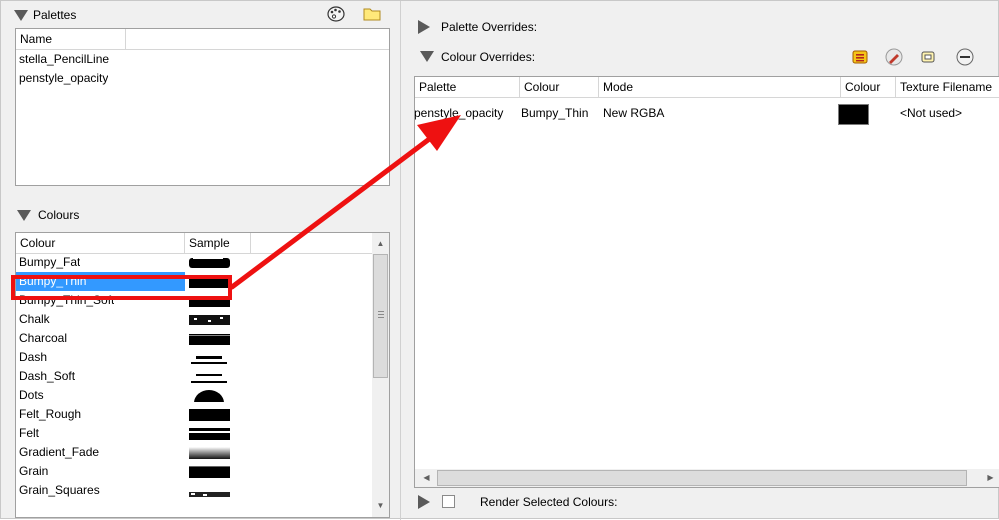 Image resolution: width=999 pixels, height=520 pixels. What do you see at coordinates (345, 202) in the screenshot?
I see `annotation-arrow` at bounding box center [345, 202].